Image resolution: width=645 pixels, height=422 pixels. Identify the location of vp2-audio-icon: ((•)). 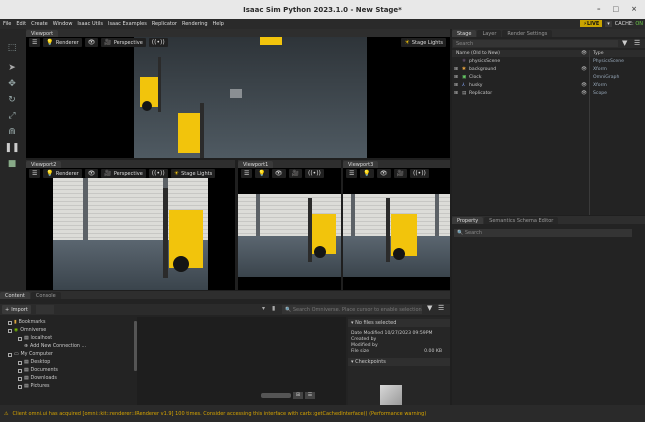
(158, 173).